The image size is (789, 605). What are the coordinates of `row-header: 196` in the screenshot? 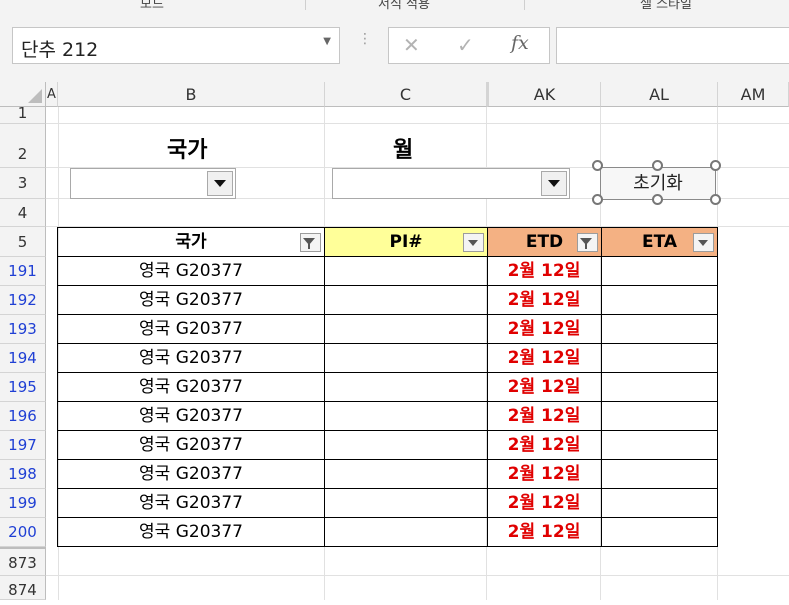 It's located at (23, 416).